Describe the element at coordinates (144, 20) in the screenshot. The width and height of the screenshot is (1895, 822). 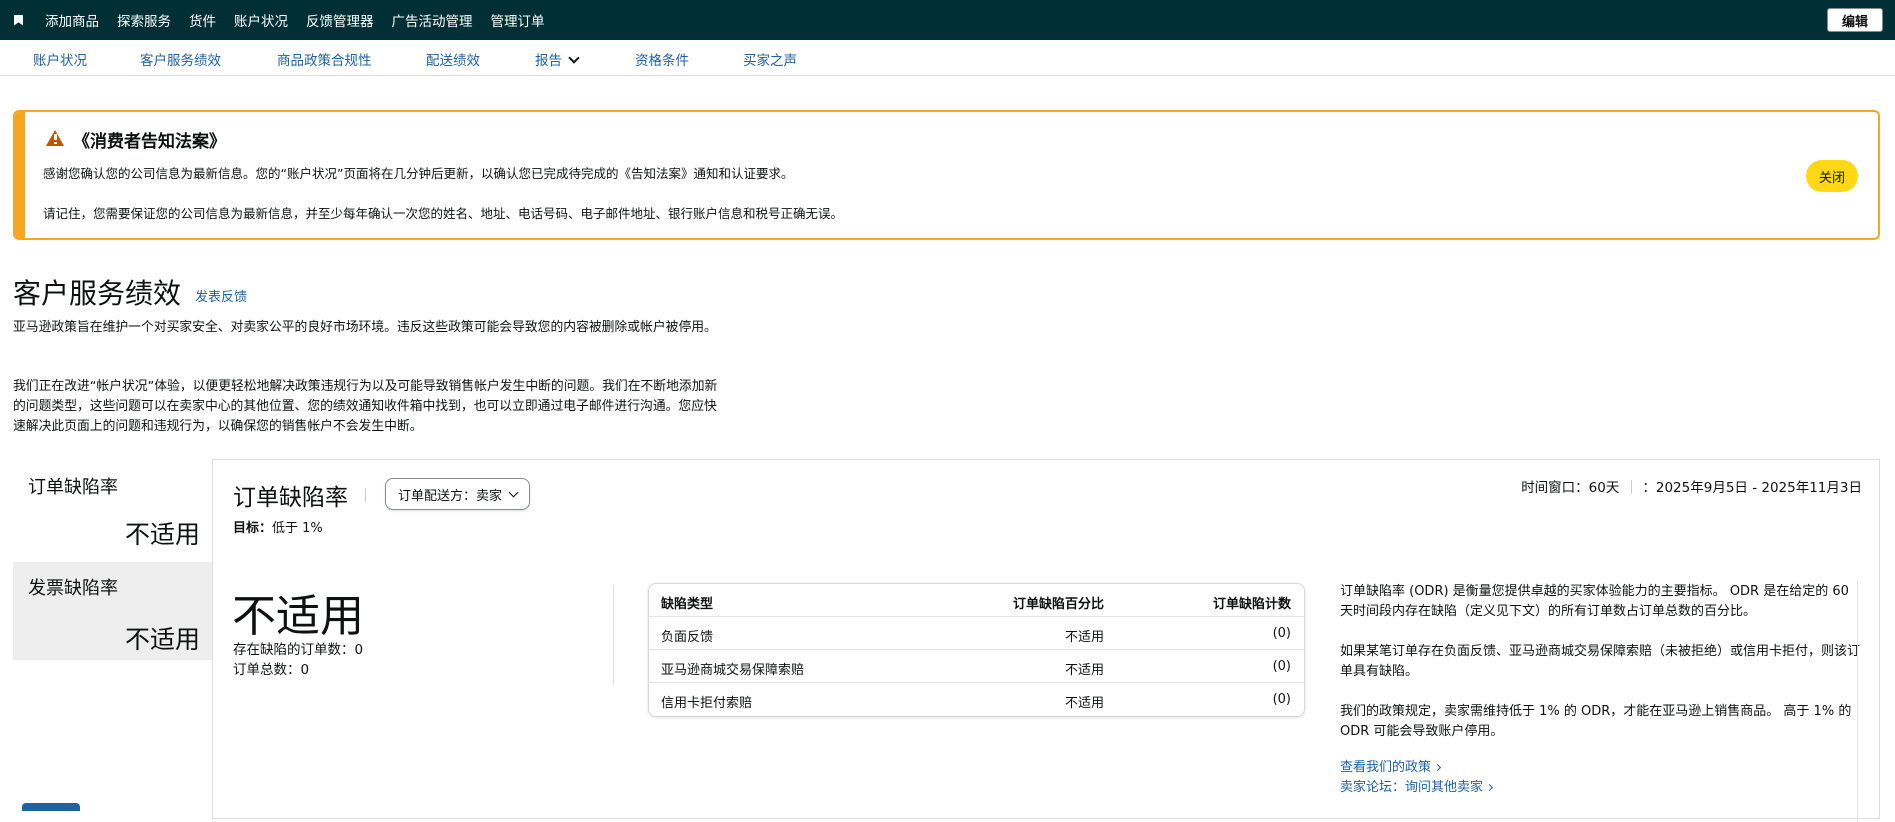
I see `nav-explore-services: 探索服务` at that location.